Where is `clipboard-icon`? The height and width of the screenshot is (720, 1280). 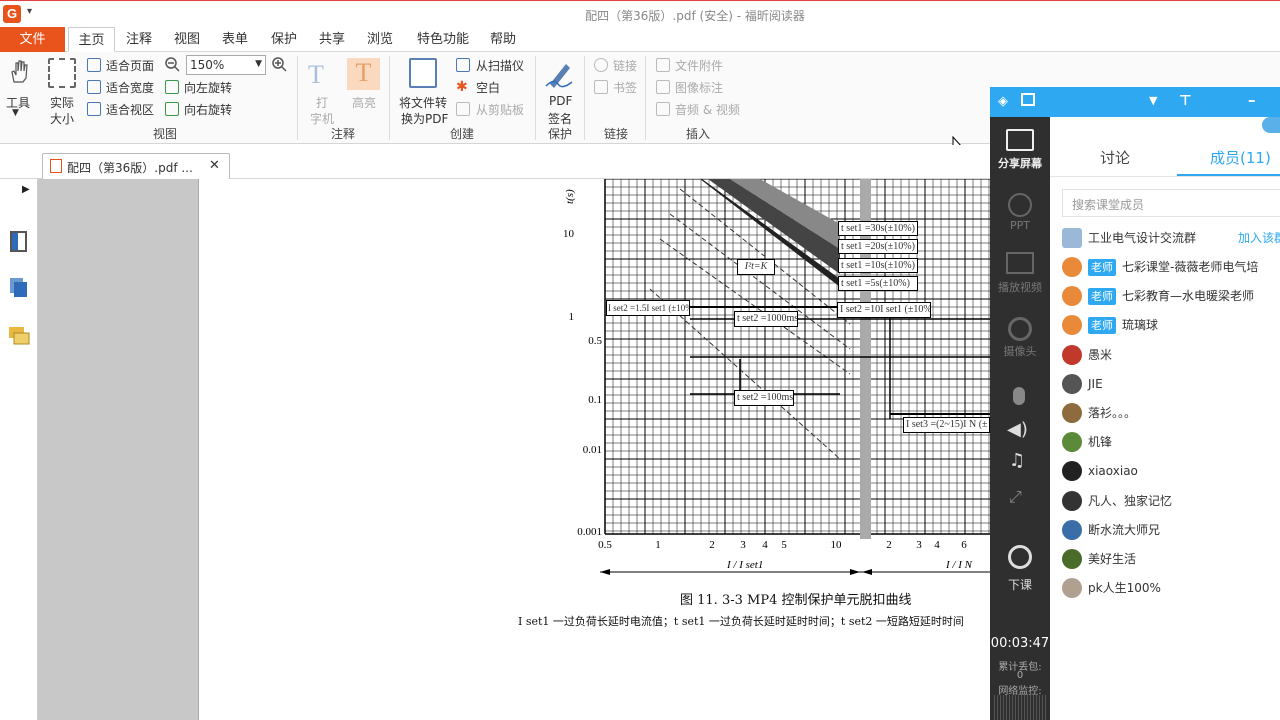
clipboard-icon is located at coordinates (463, 109).